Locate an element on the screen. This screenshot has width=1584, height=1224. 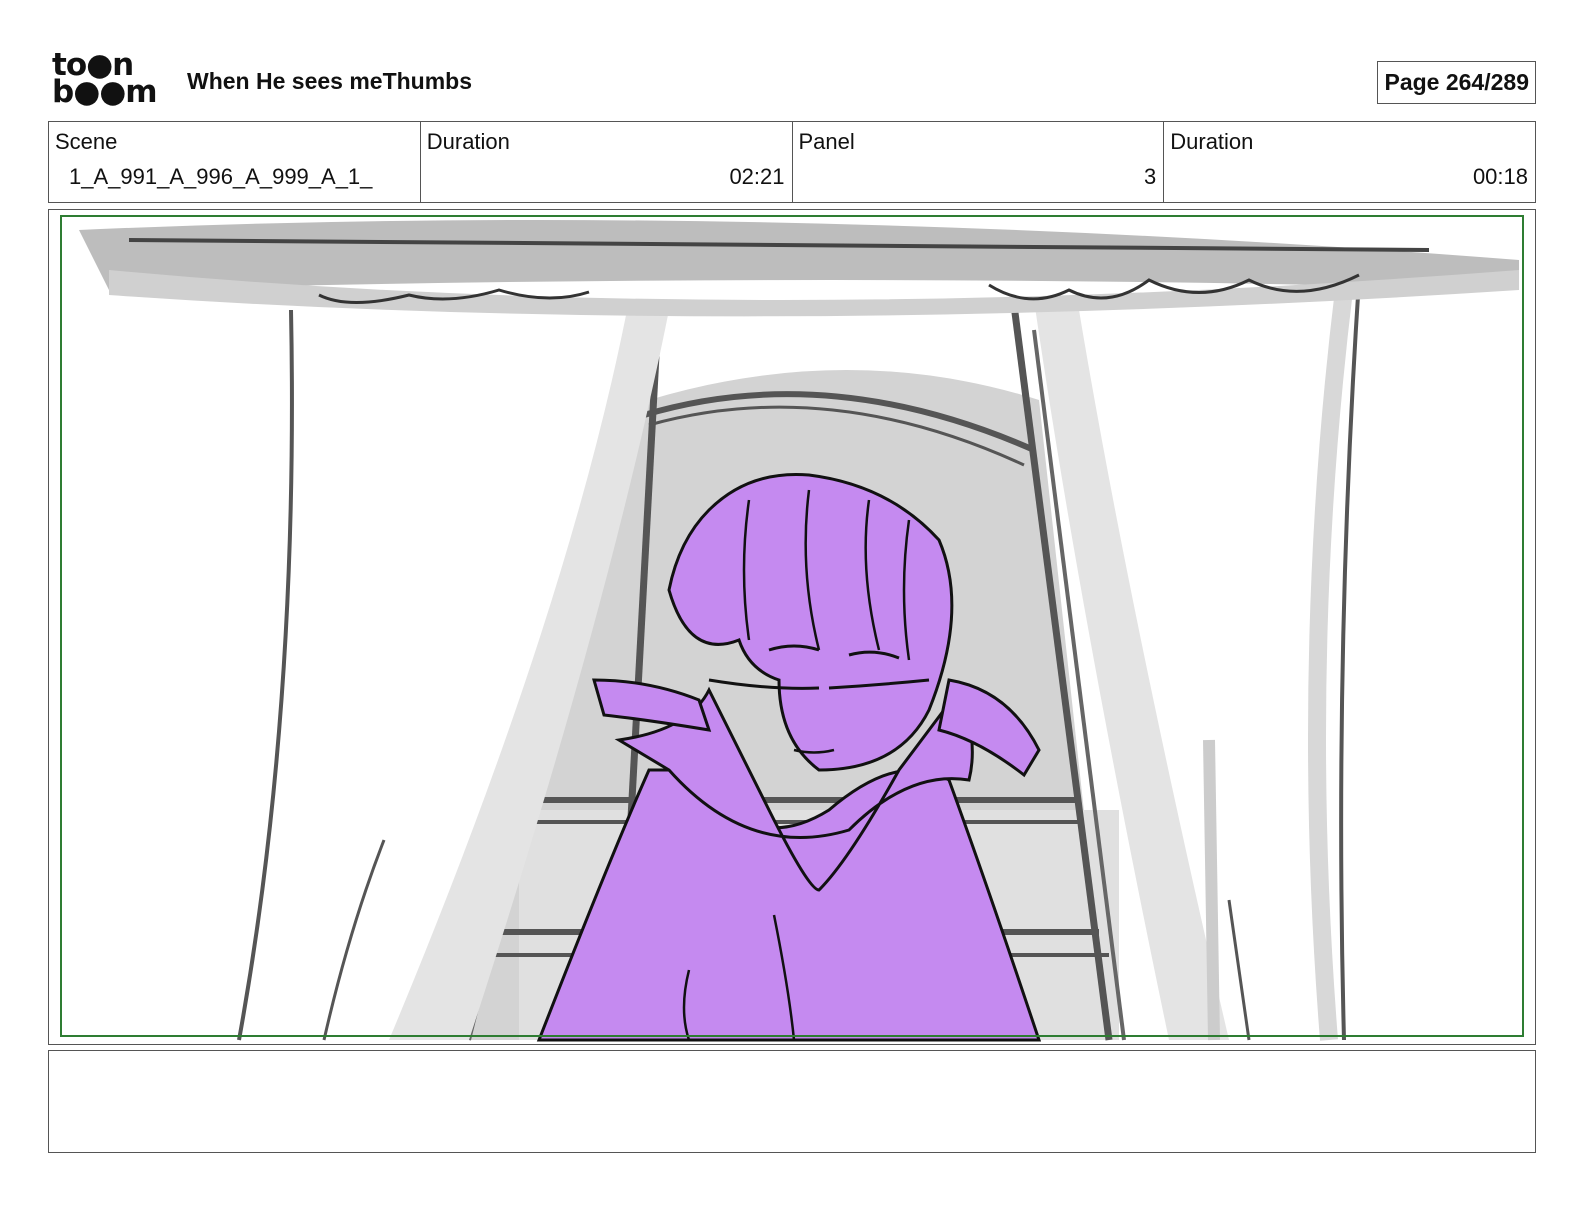
logo-line-2: b●●m is located at coordinates (105, 92).